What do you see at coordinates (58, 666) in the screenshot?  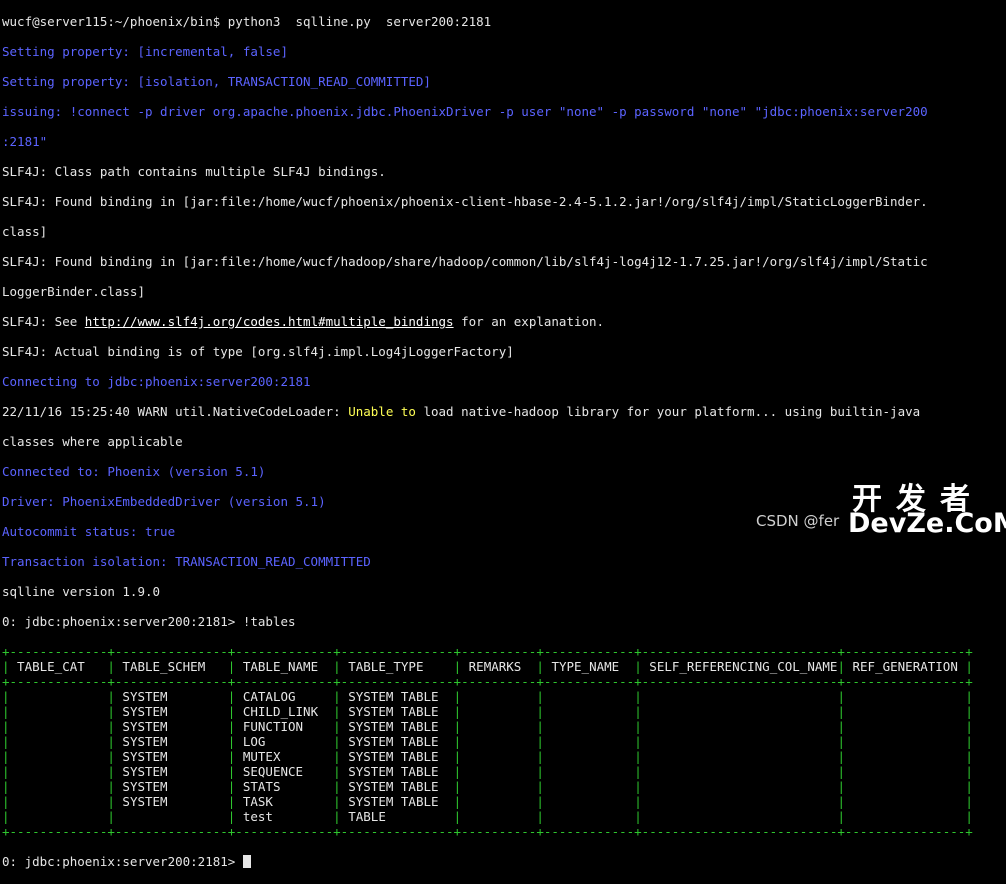 I see `table-header-cell: TABLE_CAT` at bounding box center [58, 666].